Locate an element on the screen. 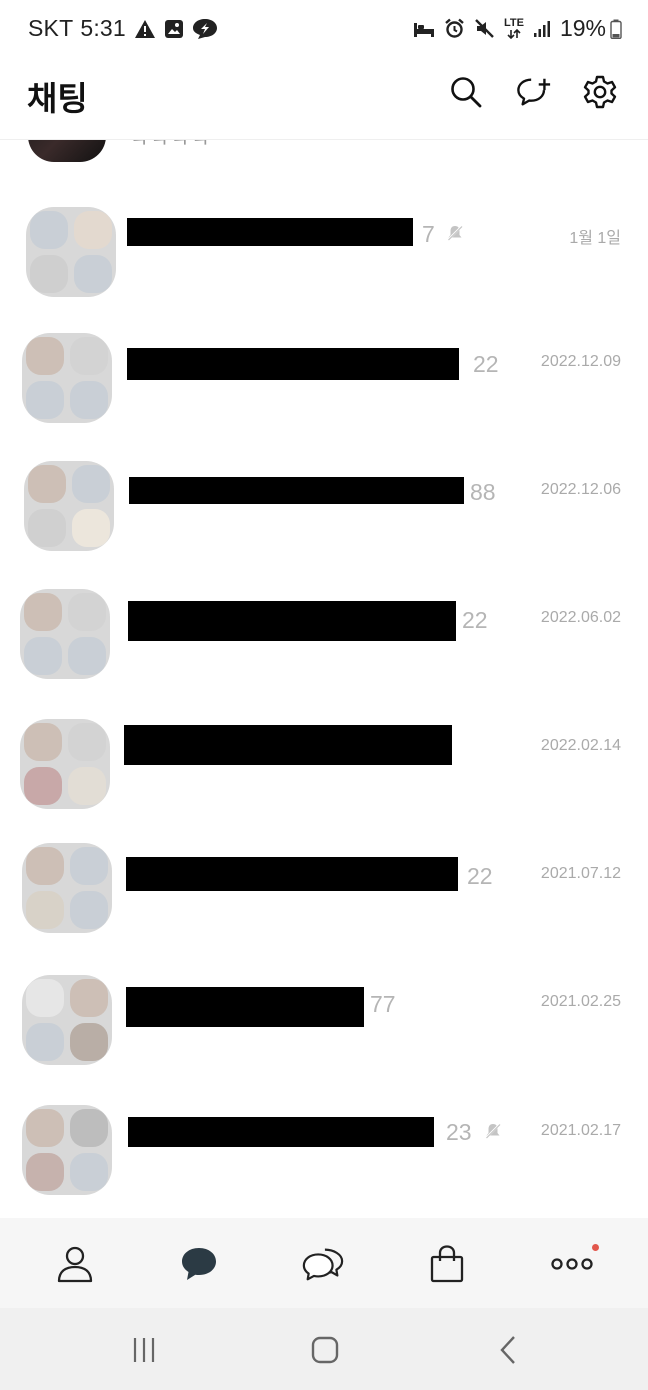 Image resolution: width=648 pixels, height=1390 pixels. tab-chats is located at coordinates (199, 1264).